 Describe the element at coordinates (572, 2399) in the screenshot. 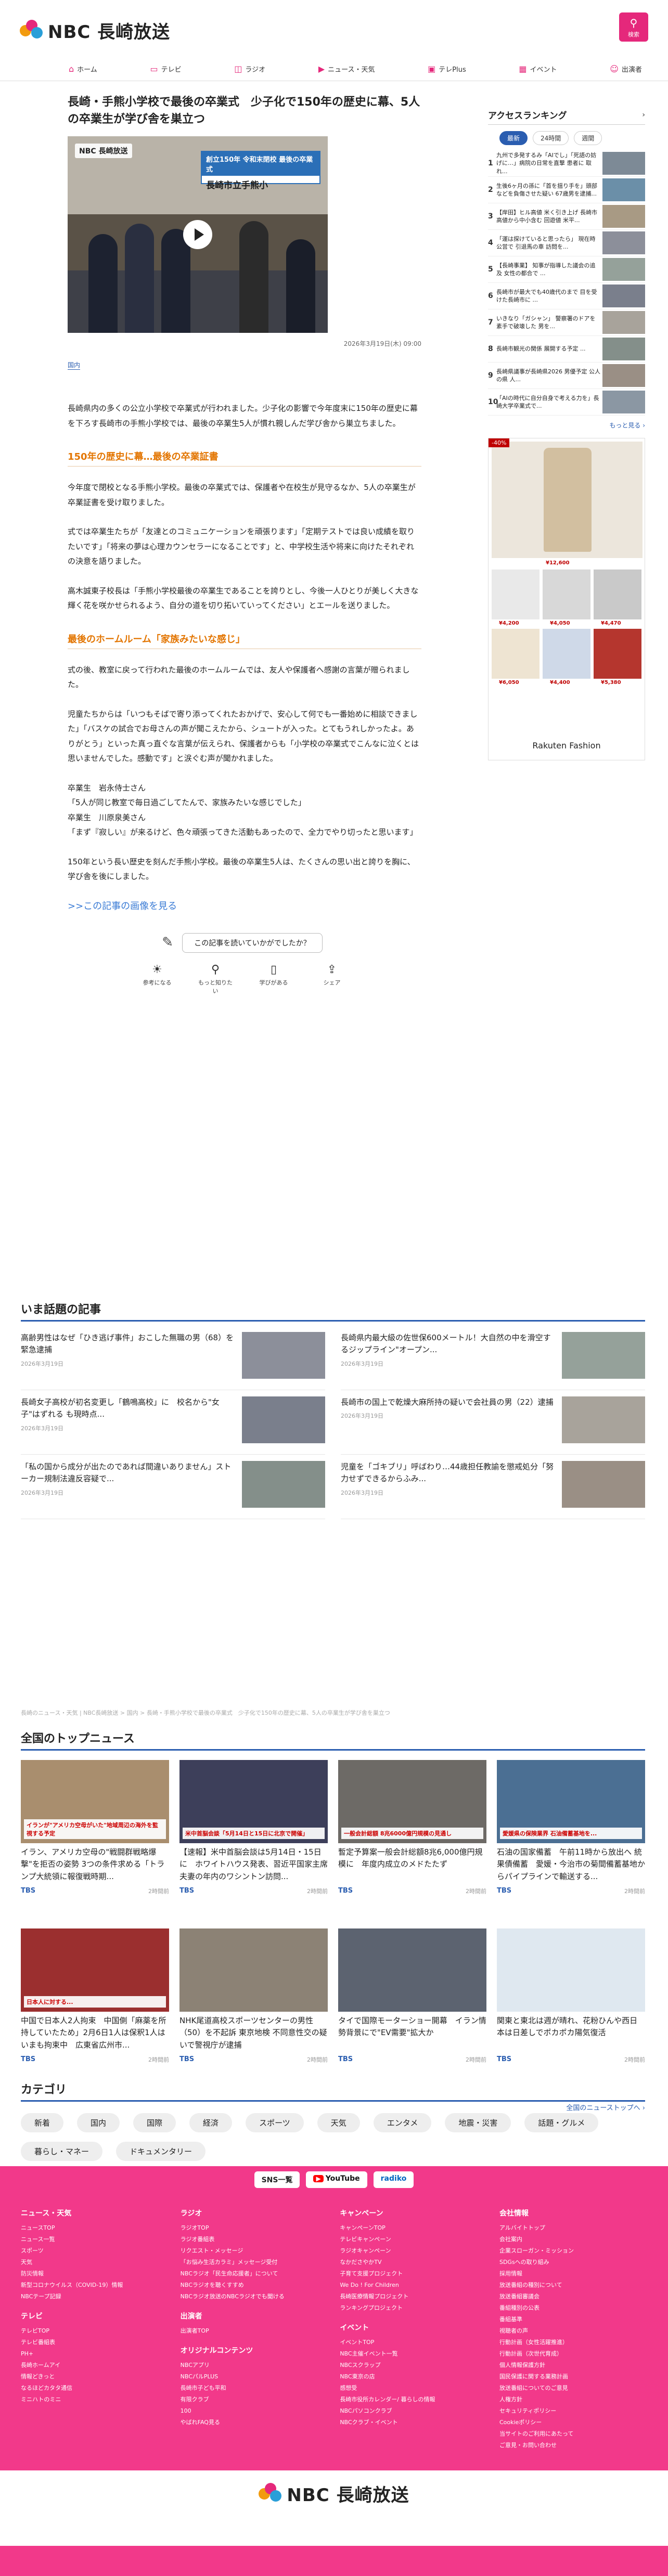

I see `footer-link: 人権方針` at that location.